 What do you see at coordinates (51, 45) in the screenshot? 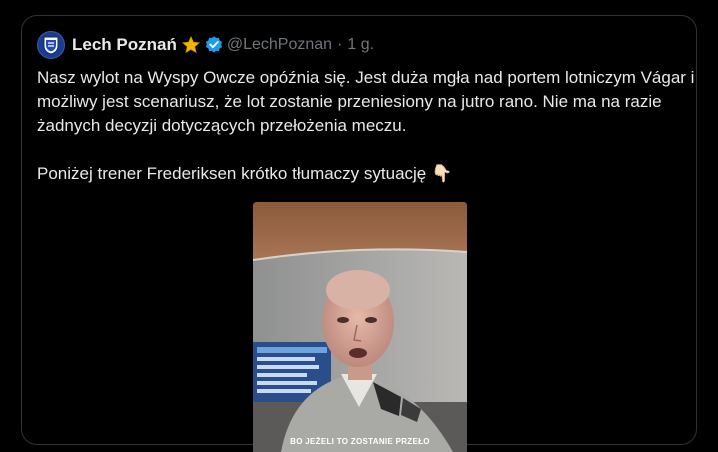
I see `lech-crest-icon` at bounding box center [51, 45].